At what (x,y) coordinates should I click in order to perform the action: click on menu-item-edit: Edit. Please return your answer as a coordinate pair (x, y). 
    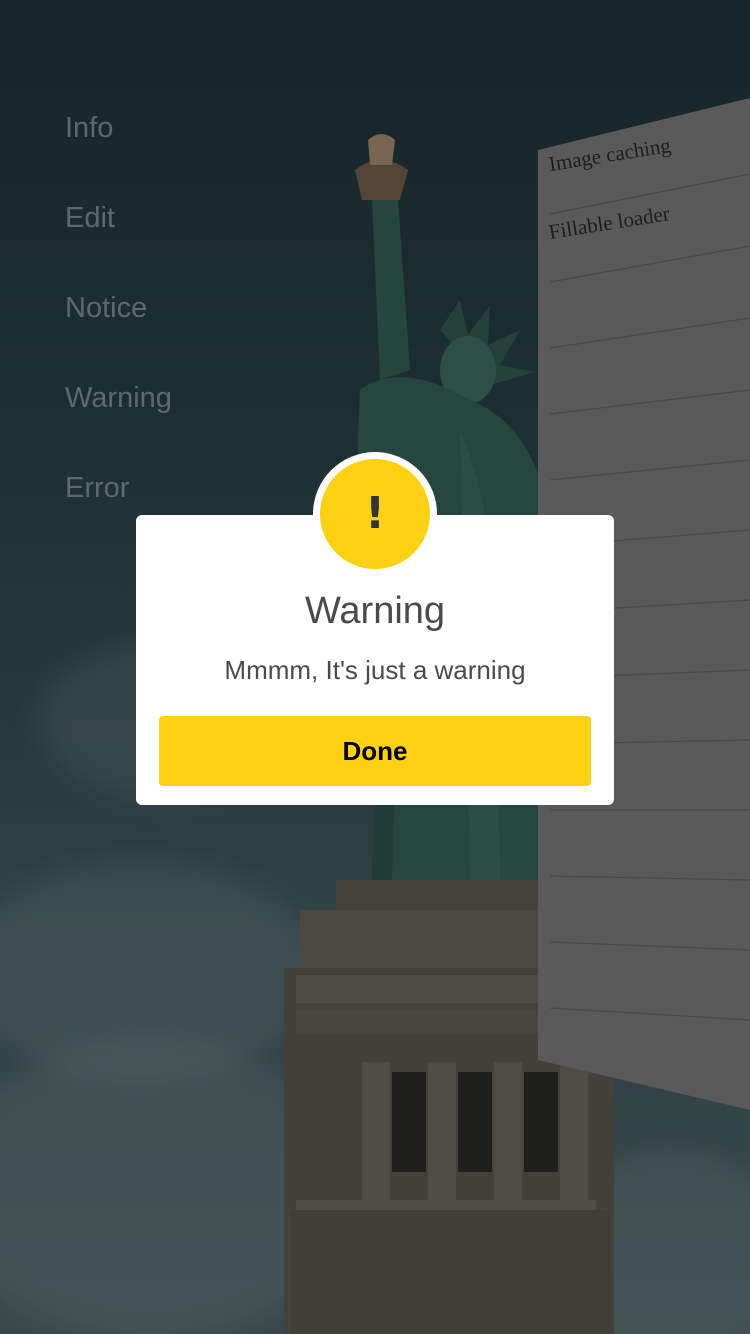
    Looking at the image, I should click on (118, 243).